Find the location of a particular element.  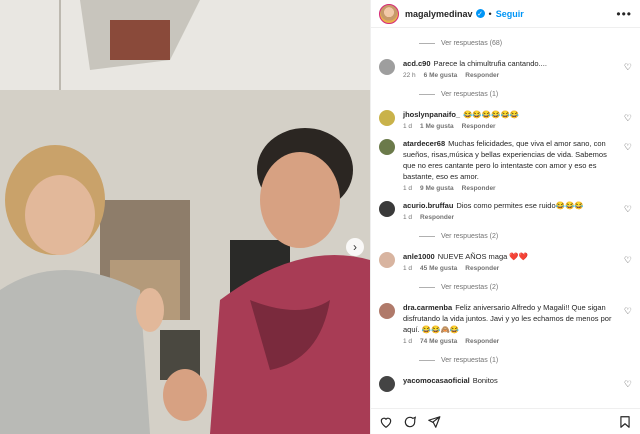

comment-username: atardecer68 is located at coordinates (424, 143).